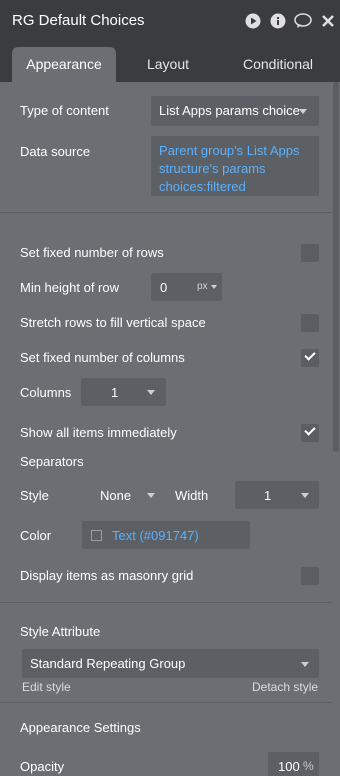  I want to click on set-fixed-columns-label: Set fixed number of columns, so click(102, 357).